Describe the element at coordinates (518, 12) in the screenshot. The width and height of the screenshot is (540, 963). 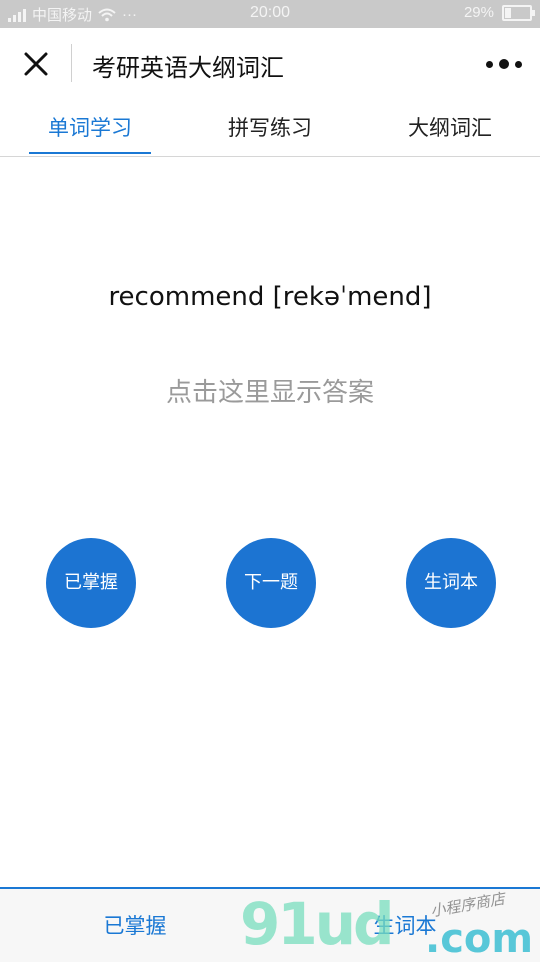
I see `battery-icon` at that location.